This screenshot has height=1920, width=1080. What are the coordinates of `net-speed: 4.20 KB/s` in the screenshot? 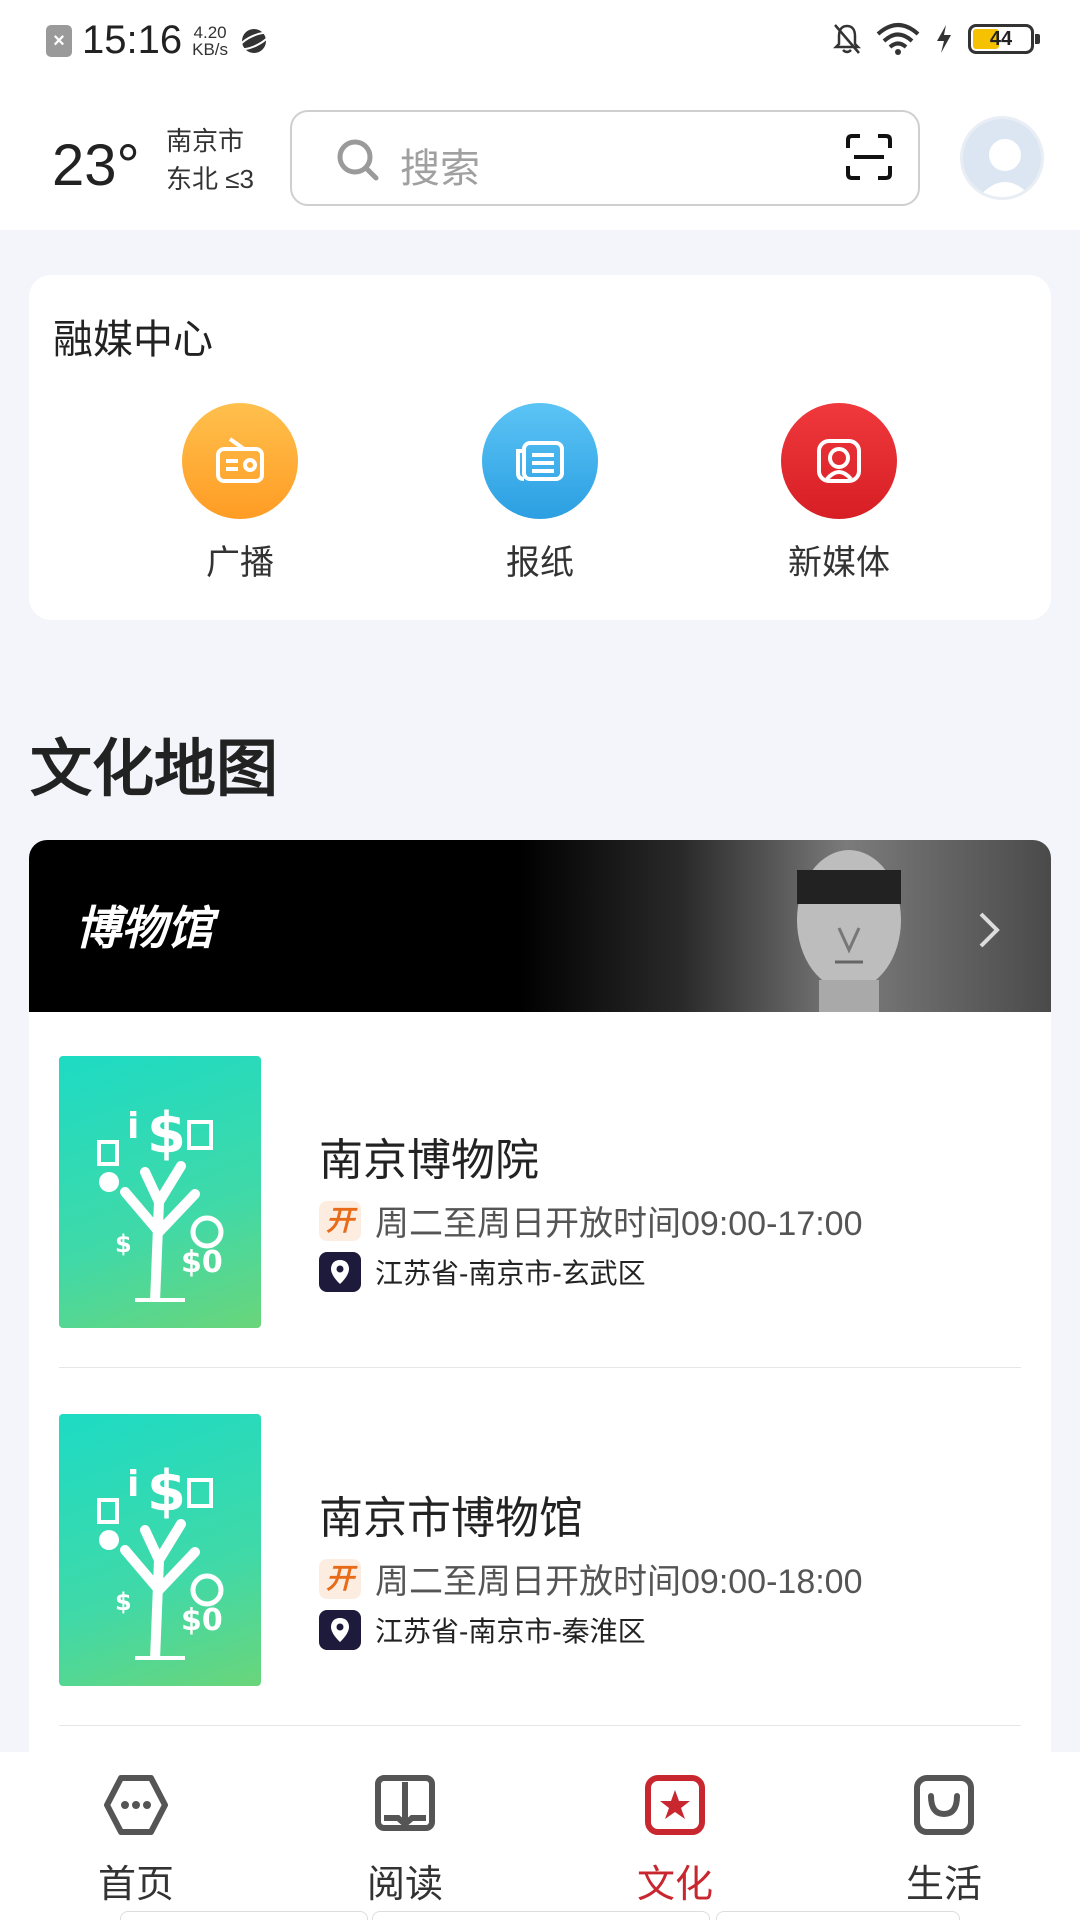 It's located at (210, 41).